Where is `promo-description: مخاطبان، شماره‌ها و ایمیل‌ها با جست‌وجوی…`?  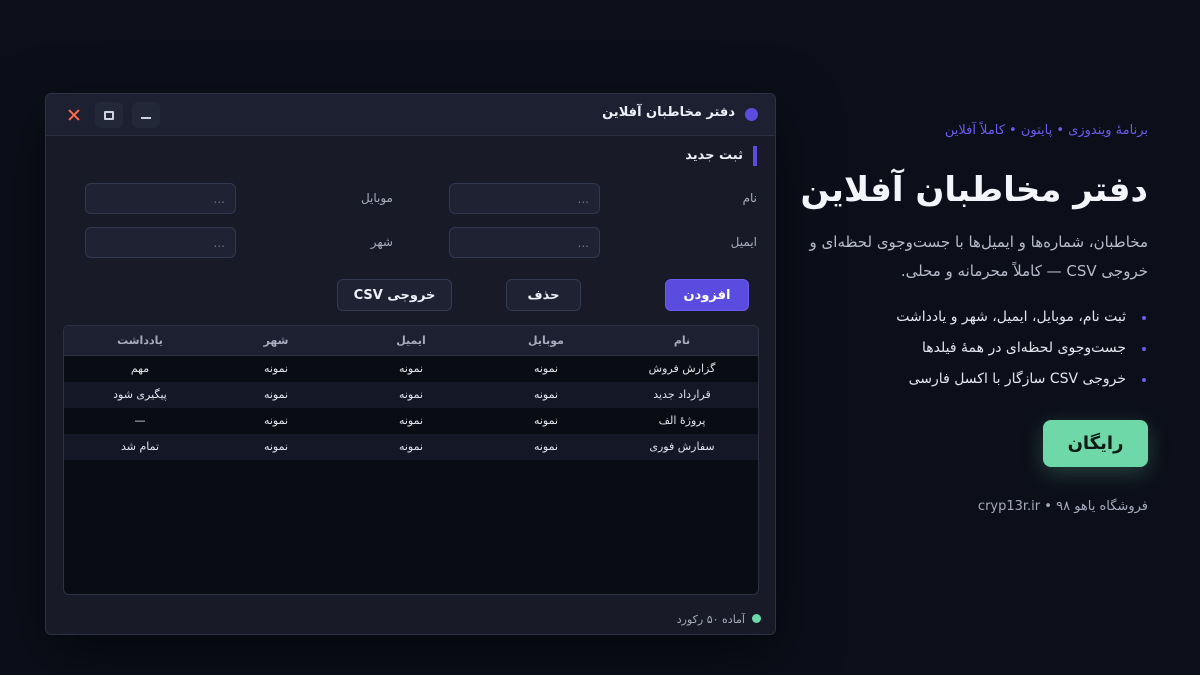 promo-description: مخاطبان، شماره‌ها و ایمیل‌ها با جست‌وجوی… is located at coordinates (978, 256).